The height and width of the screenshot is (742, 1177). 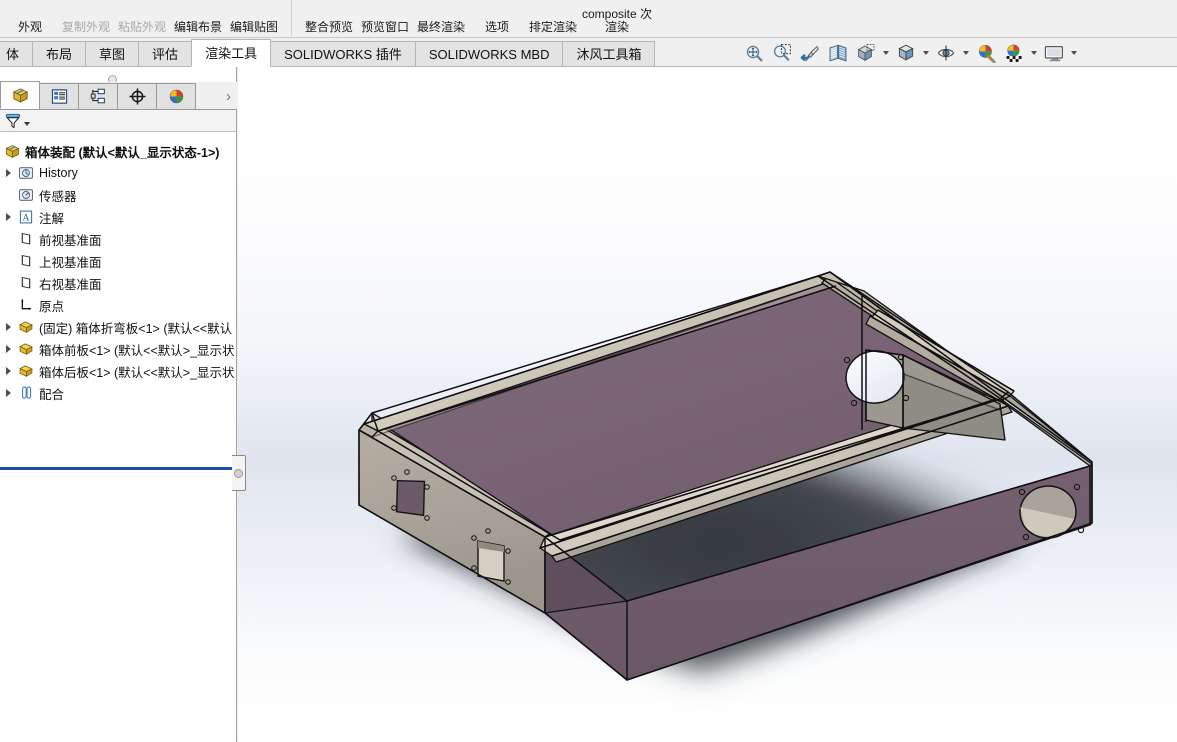 I want to click on feature-manager-tab-bar: ›, so click(x=118, y=95).